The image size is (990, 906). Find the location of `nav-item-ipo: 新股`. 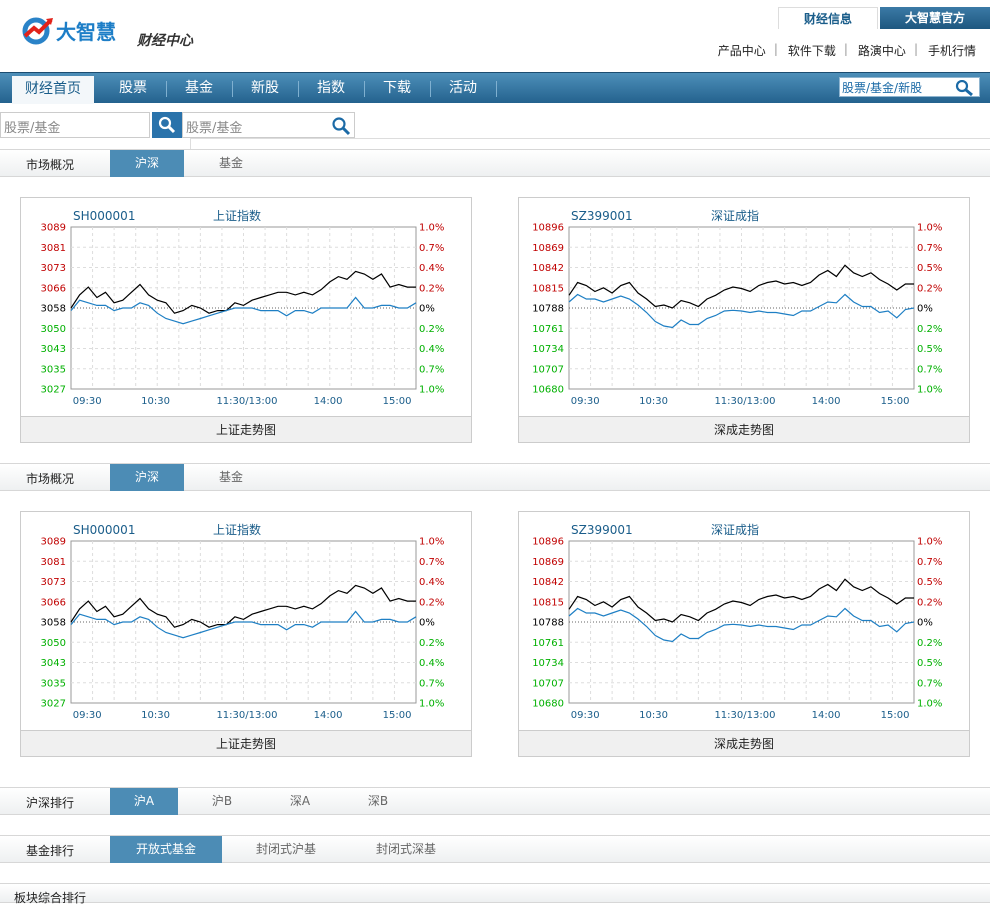

nav-item-ipo: 新股 is located at coordinates (265, 88).